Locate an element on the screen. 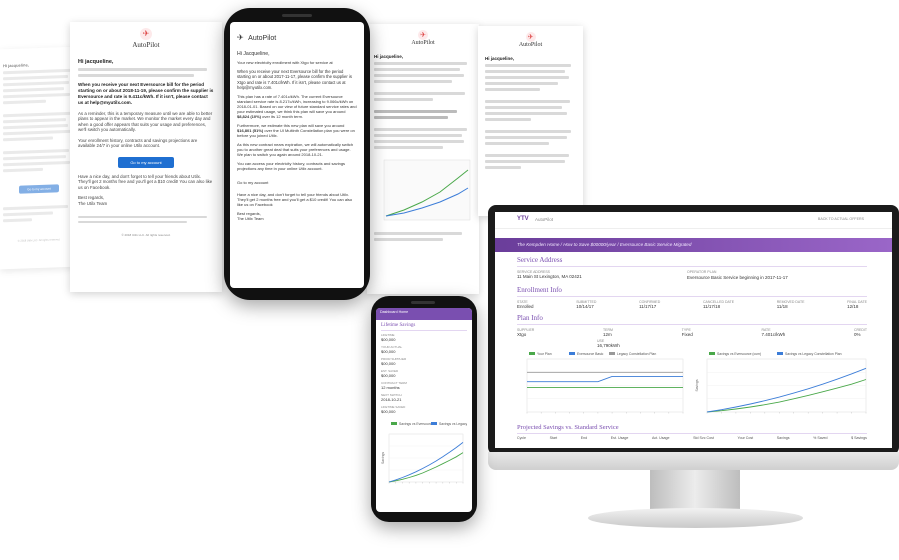 This screenshot has width=899, height=560. plan-info-title: Plan Info is located at coordinates (530, 318).